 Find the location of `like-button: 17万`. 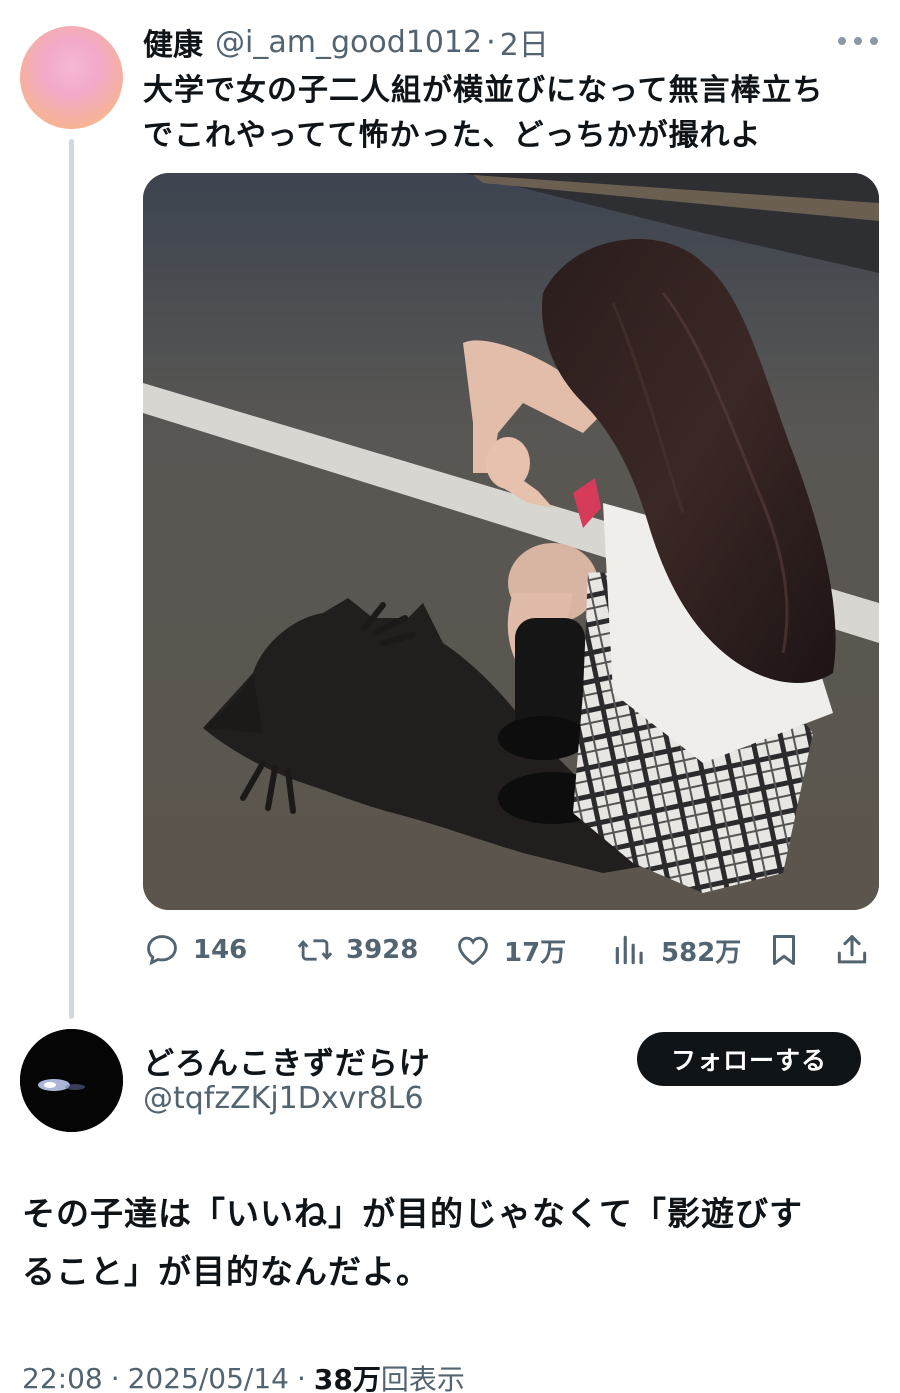

like-button: 17万 is located at coordinates (510, 950).